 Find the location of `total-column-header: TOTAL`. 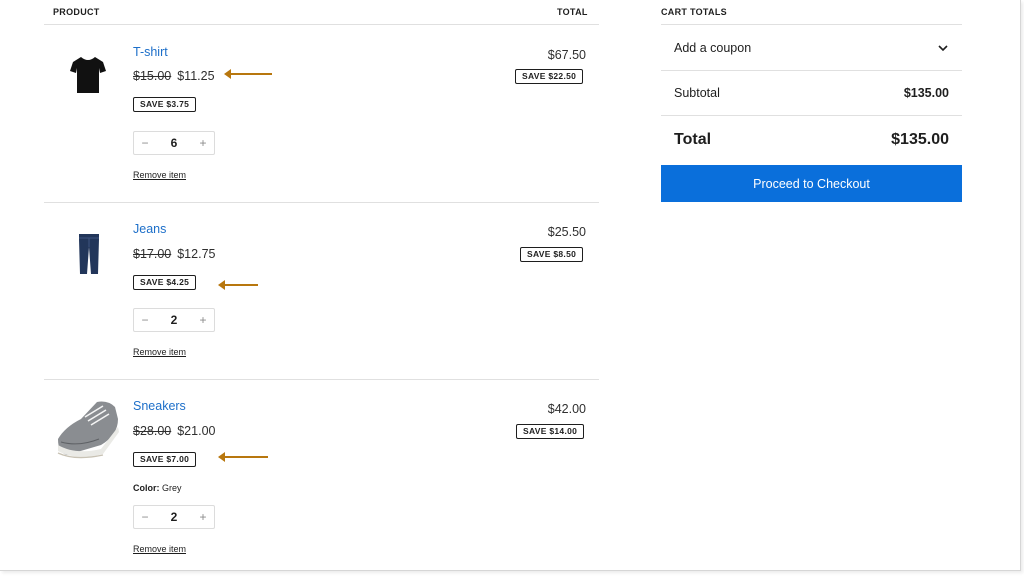

total-column-header: TOTAL is located at coordinates (572, 12).